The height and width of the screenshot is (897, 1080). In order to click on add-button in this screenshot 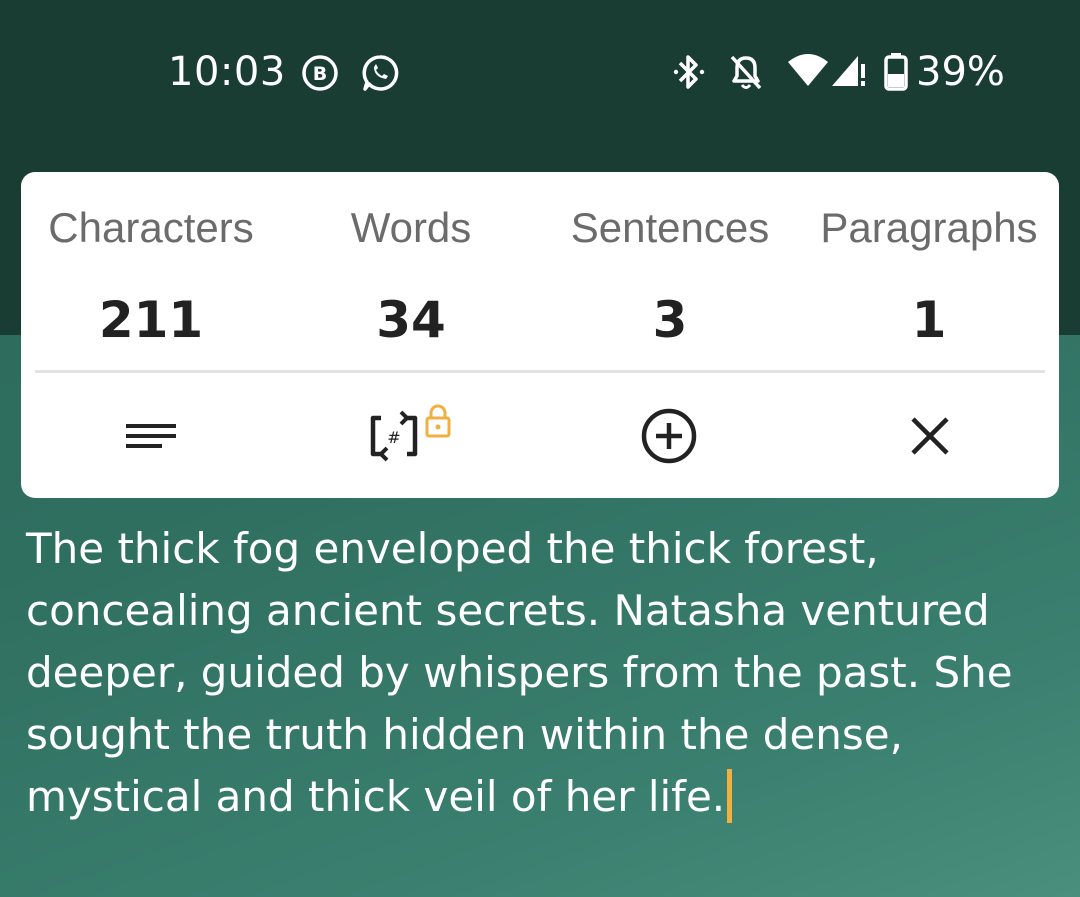, I will do `click(669, 436)`.